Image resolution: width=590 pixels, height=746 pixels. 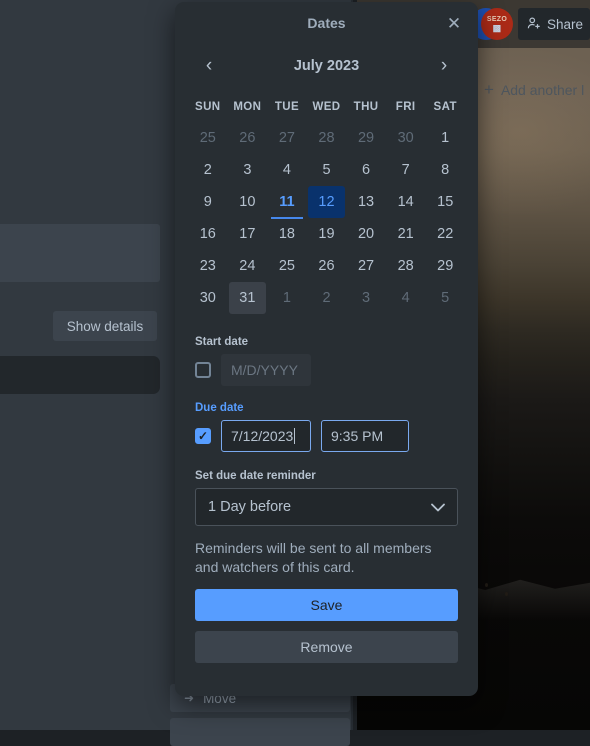 I want to click on weekday-label: TUE, so click(x=287, y=107).